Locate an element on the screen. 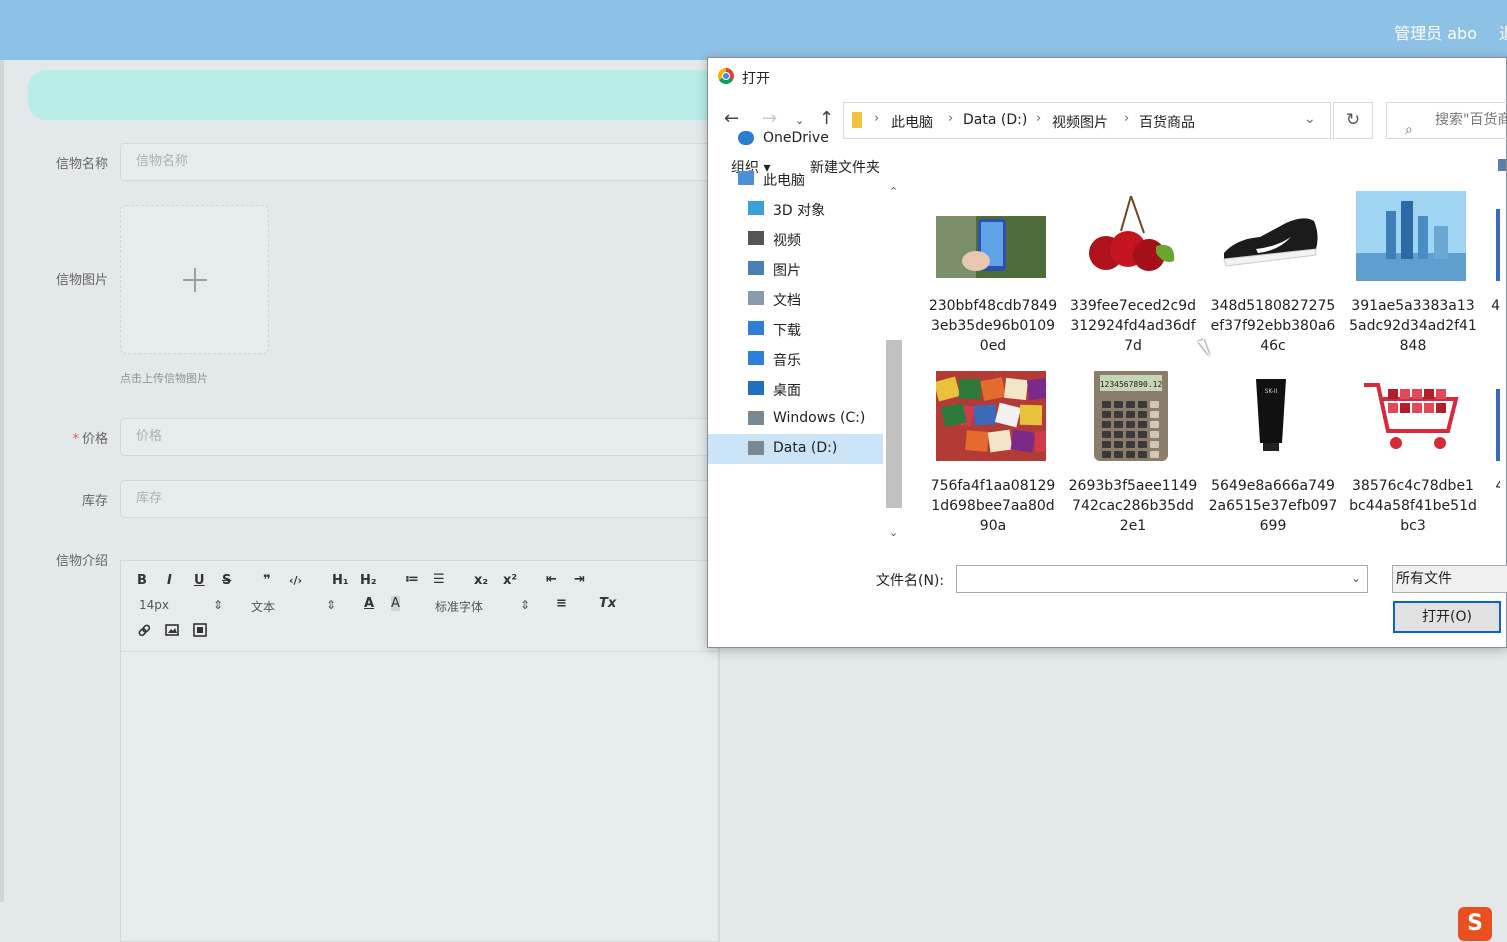 Image resolution: width=1507 pixels, height=942 pixels. stock-label: 库存 is located at coordinates (94, 501).